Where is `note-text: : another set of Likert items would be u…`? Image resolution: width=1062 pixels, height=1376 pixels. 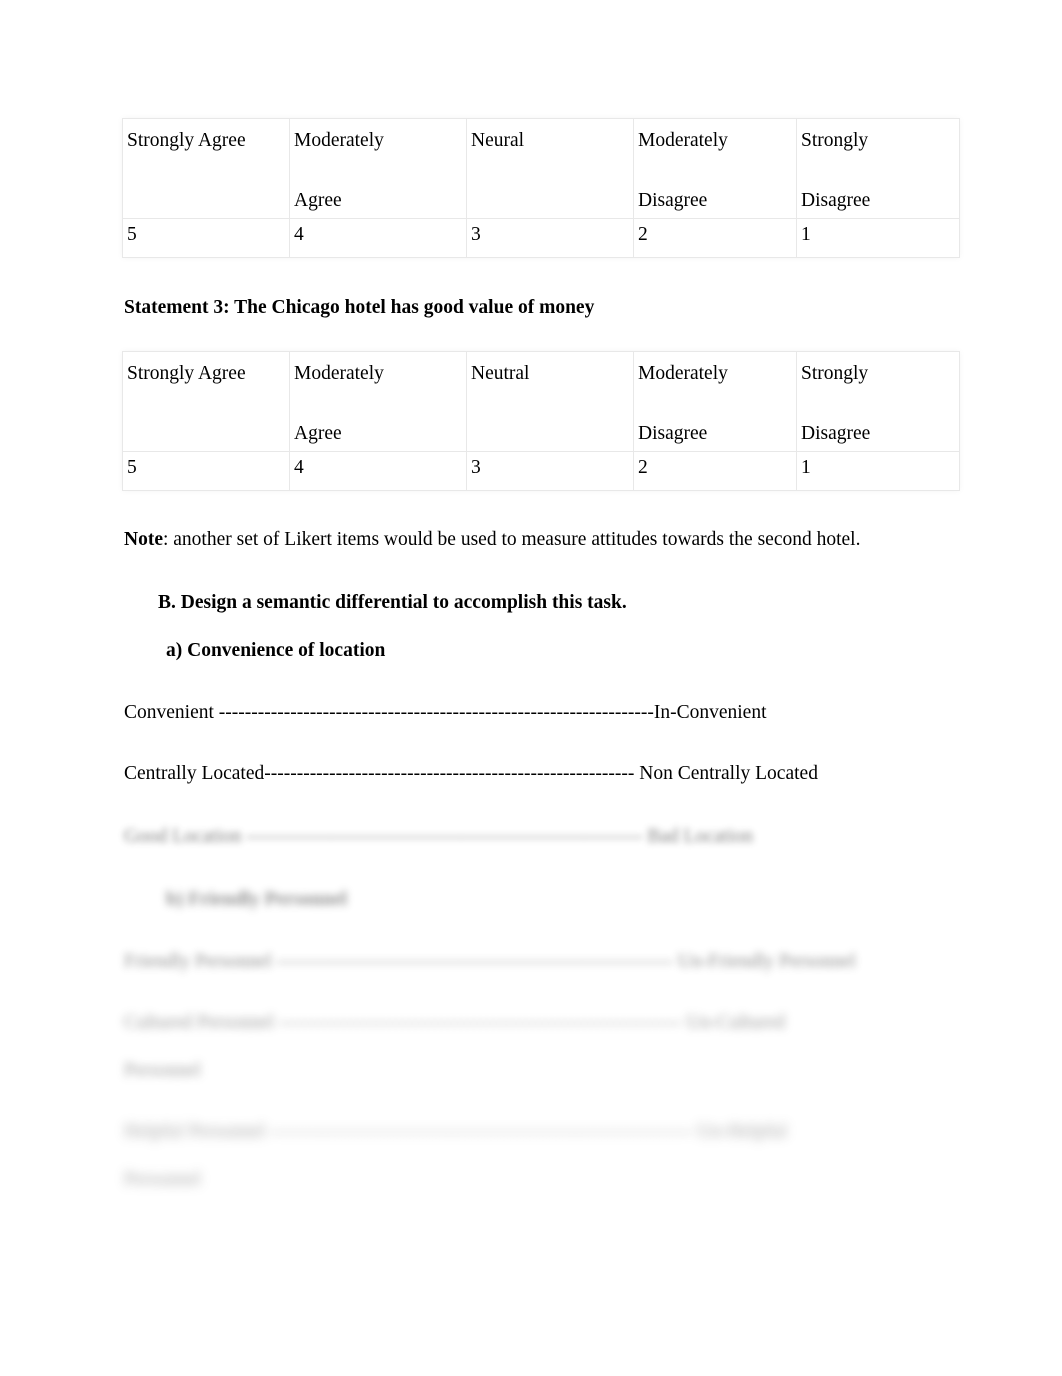 note-text: : another set of Likert items would be u… is located at coordinates (511, 539).